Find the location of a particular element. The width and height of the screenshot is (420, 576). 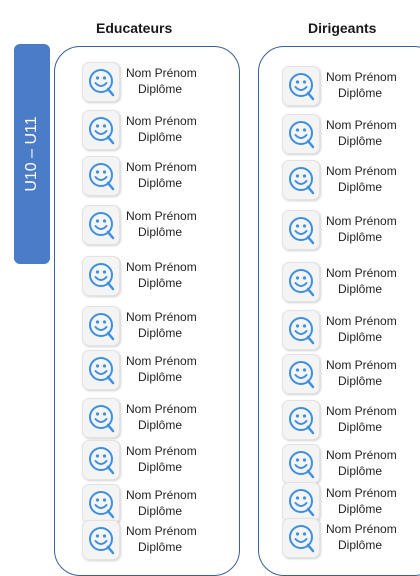

leaders-title: Dirigeants is located at coordinates (342, 28).